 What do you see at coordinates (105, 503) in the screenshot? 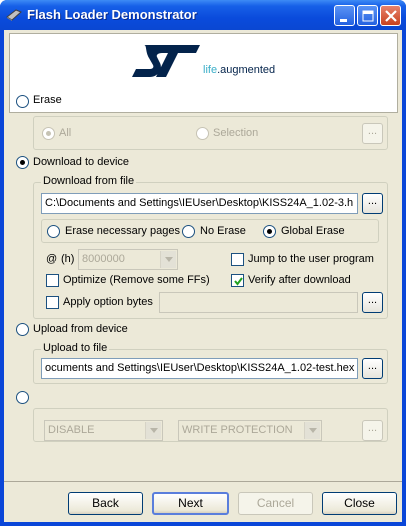
I see `back-button: Back` at bounding box center [105, 503].